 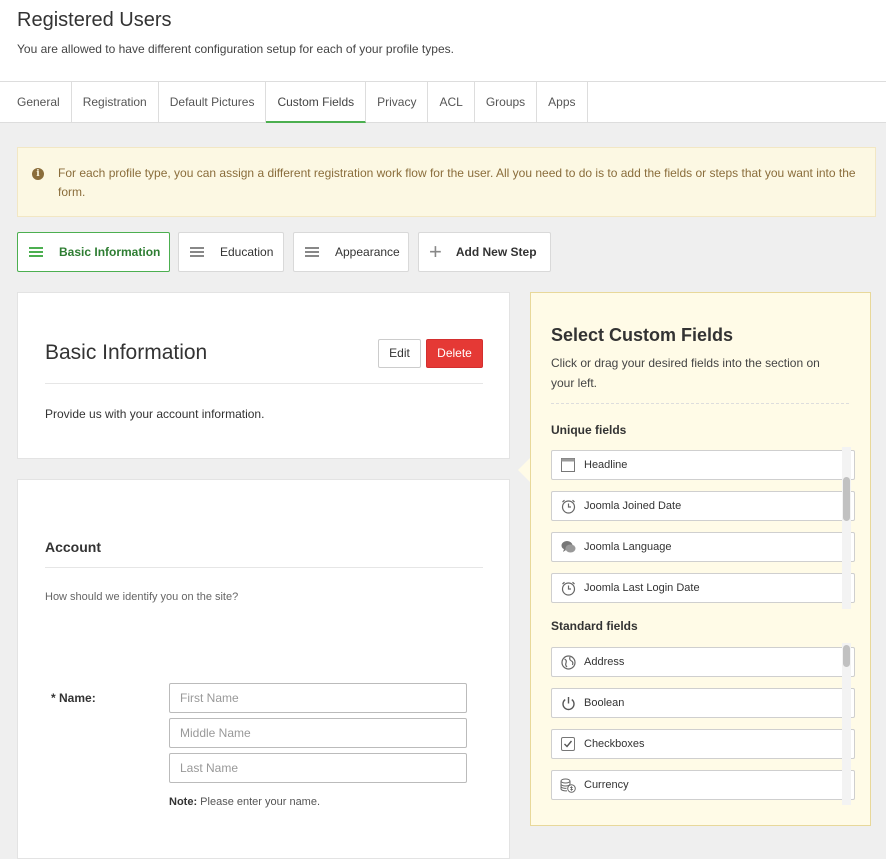 What do you see at coordinates (568, 703) in the screenshot?
I see `power-icon` at bounding box center [568, 703].